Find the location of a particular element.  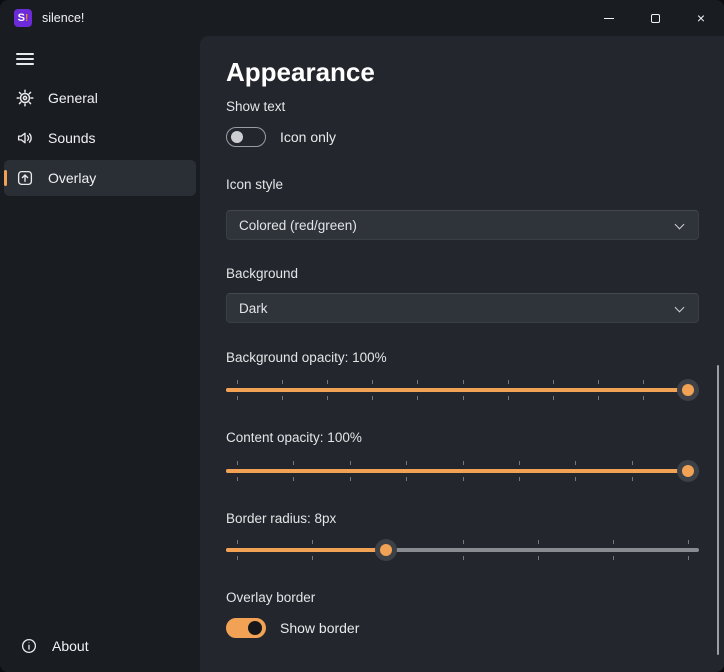

border-radius-slider is located at coordinates (462, 550).